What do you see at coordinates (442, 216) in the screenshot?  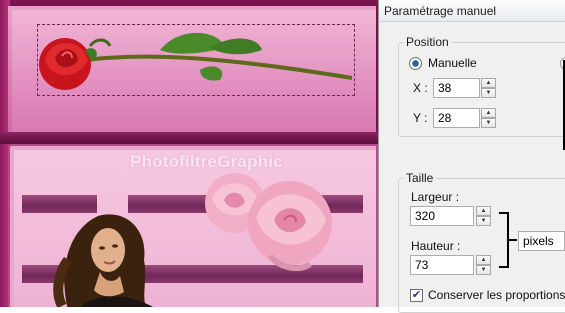 I see `width-input: 320` at bounding box center [442, 216].